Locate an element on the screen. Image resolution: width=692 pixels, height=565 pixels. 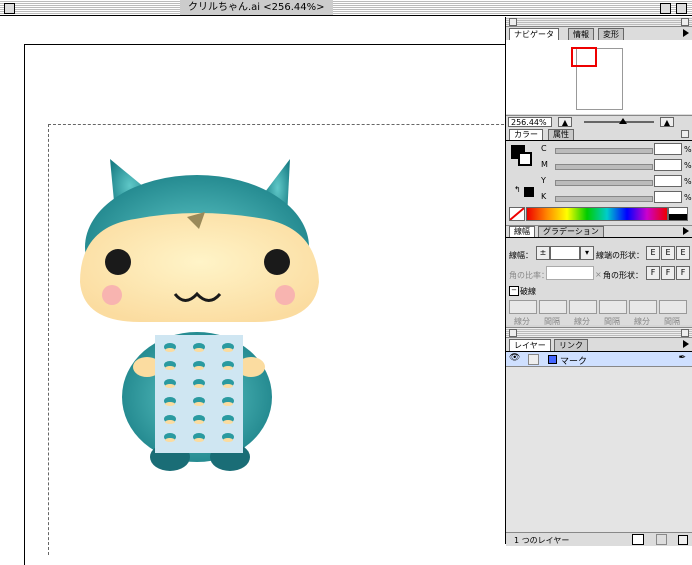
tab-color: カラー is located at coordinates (526, 134).